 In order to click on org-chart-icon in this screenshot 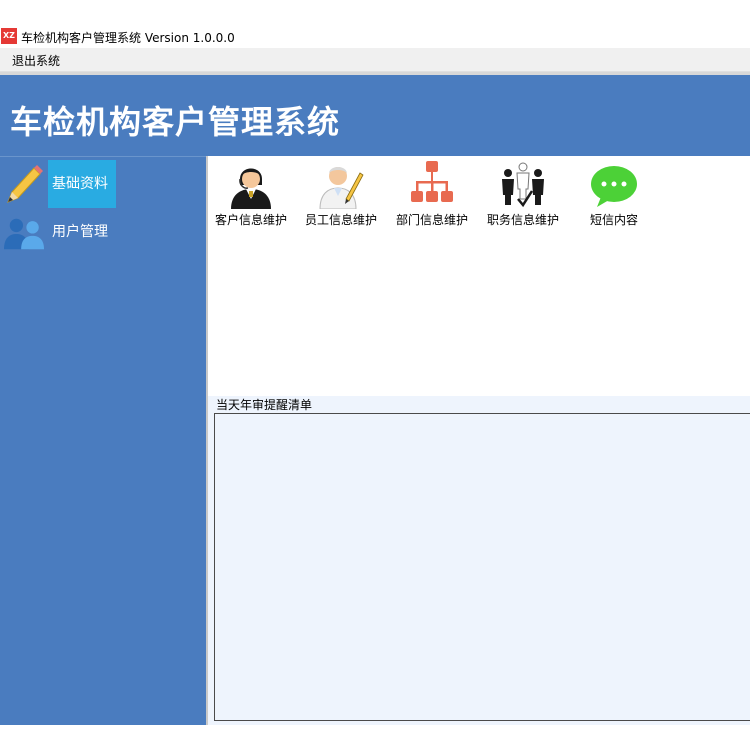, I will do `click(432, 181)`.